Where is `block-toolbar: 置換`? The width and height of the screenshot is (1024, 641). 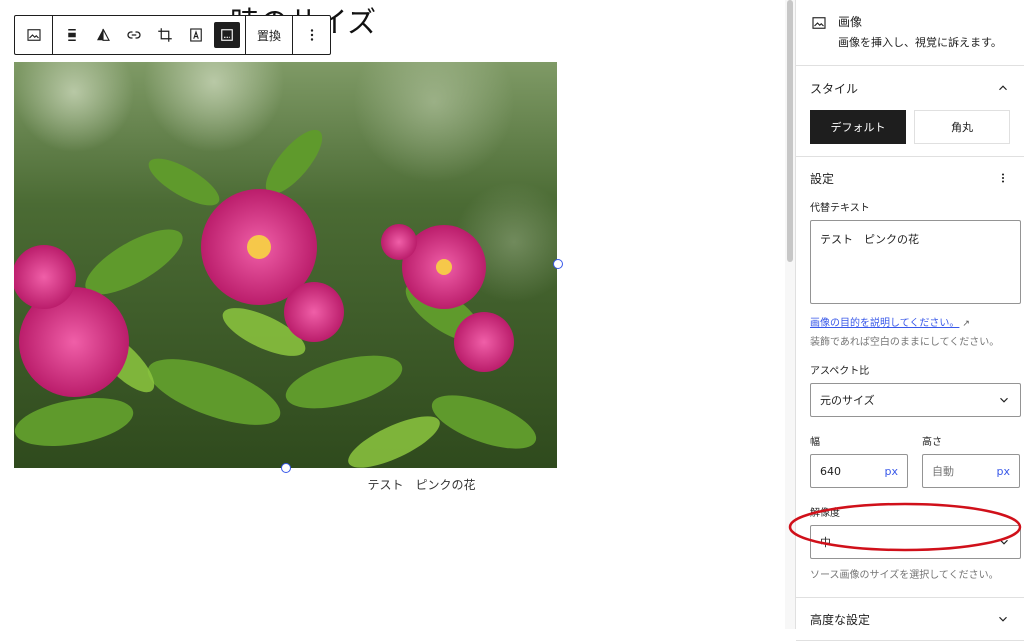
block-toolbar: 置換 is located at coordinates (173, 35).